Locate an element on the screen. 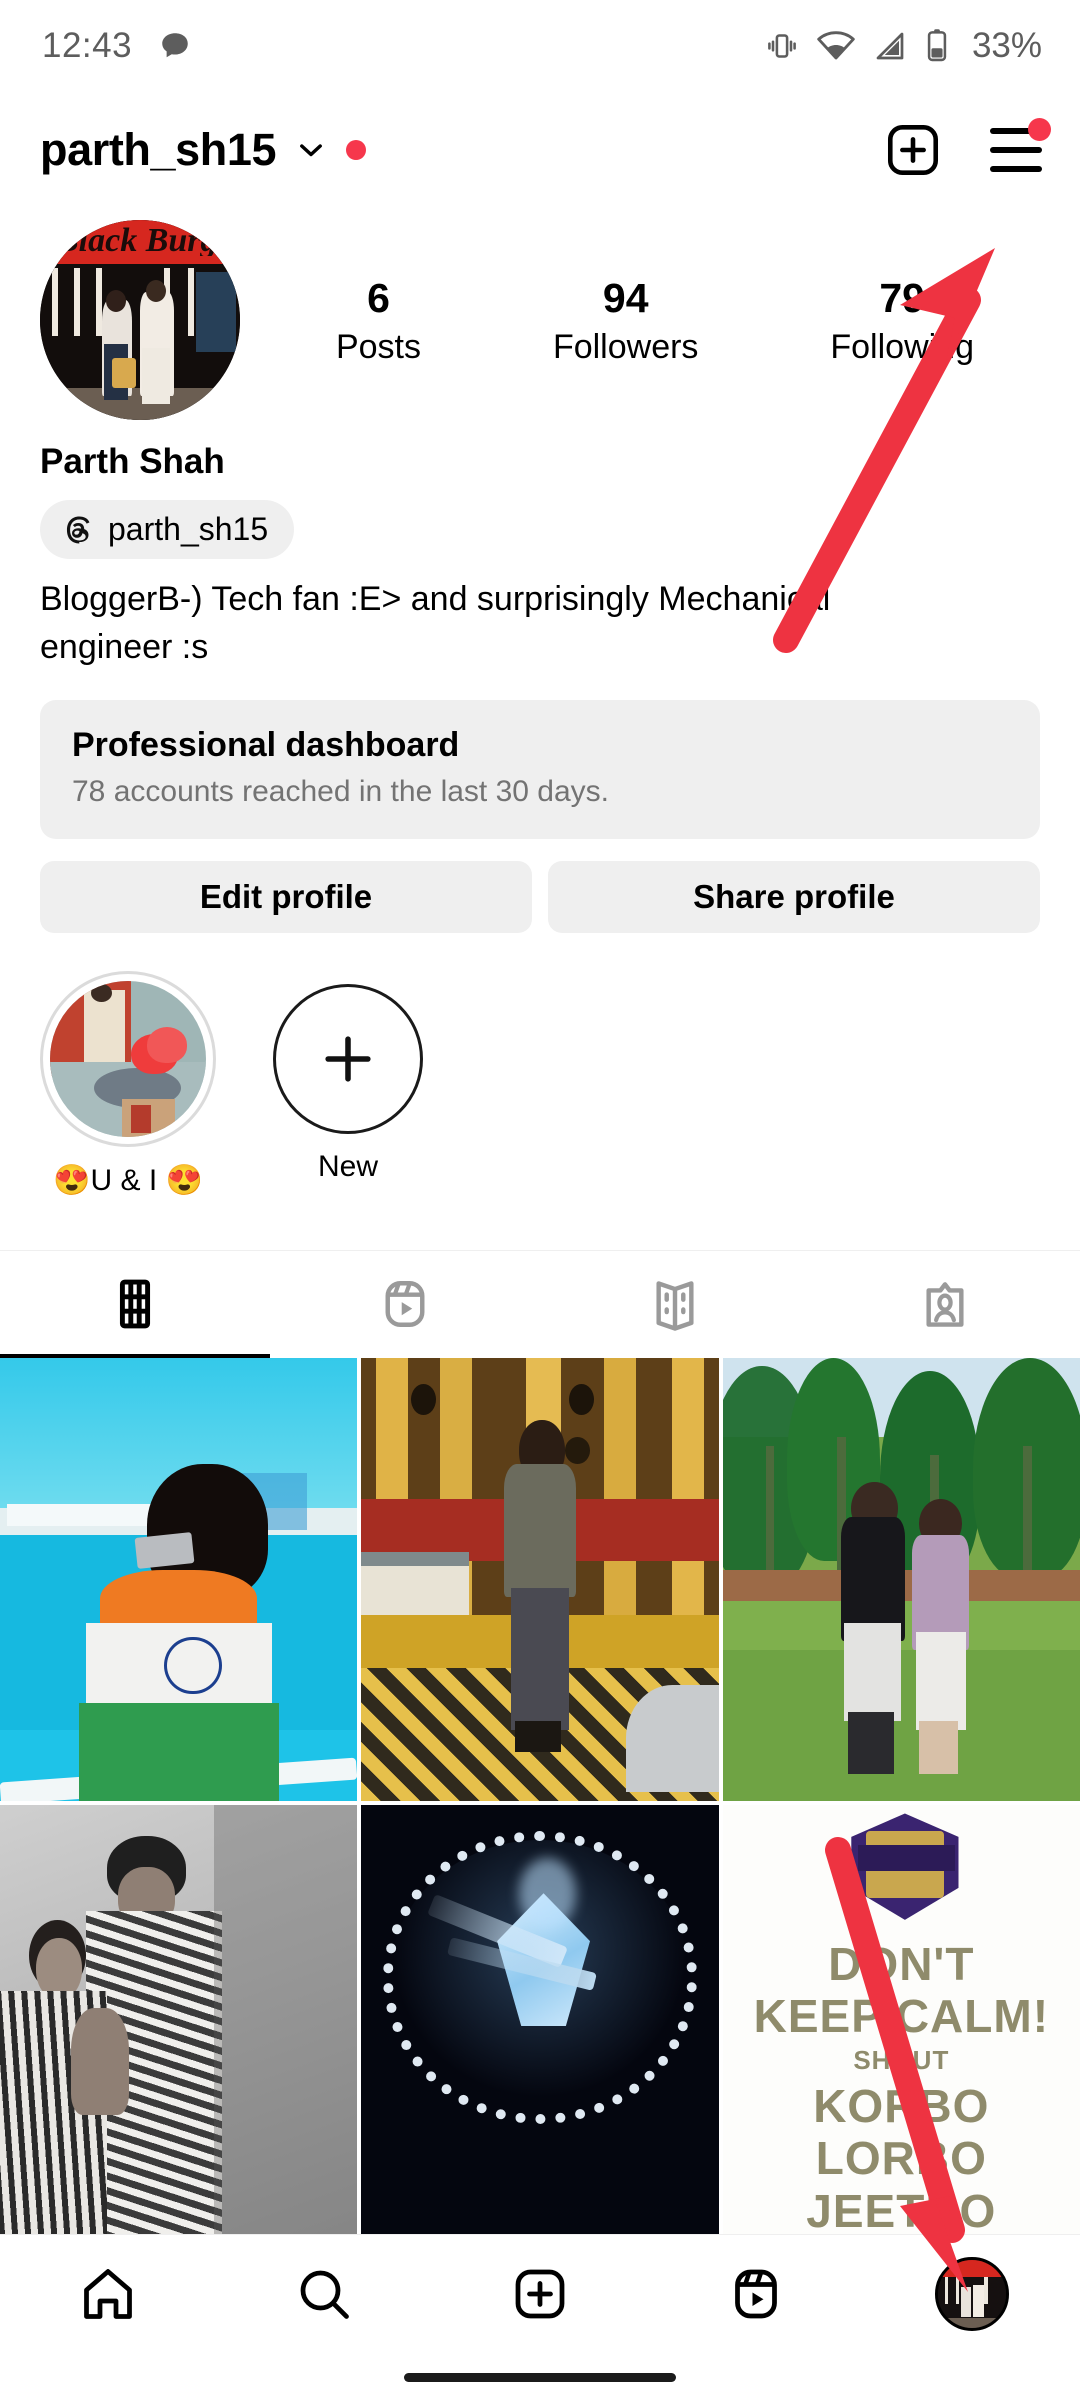  add-highlight-icon is located at coordinates (348, 1058).